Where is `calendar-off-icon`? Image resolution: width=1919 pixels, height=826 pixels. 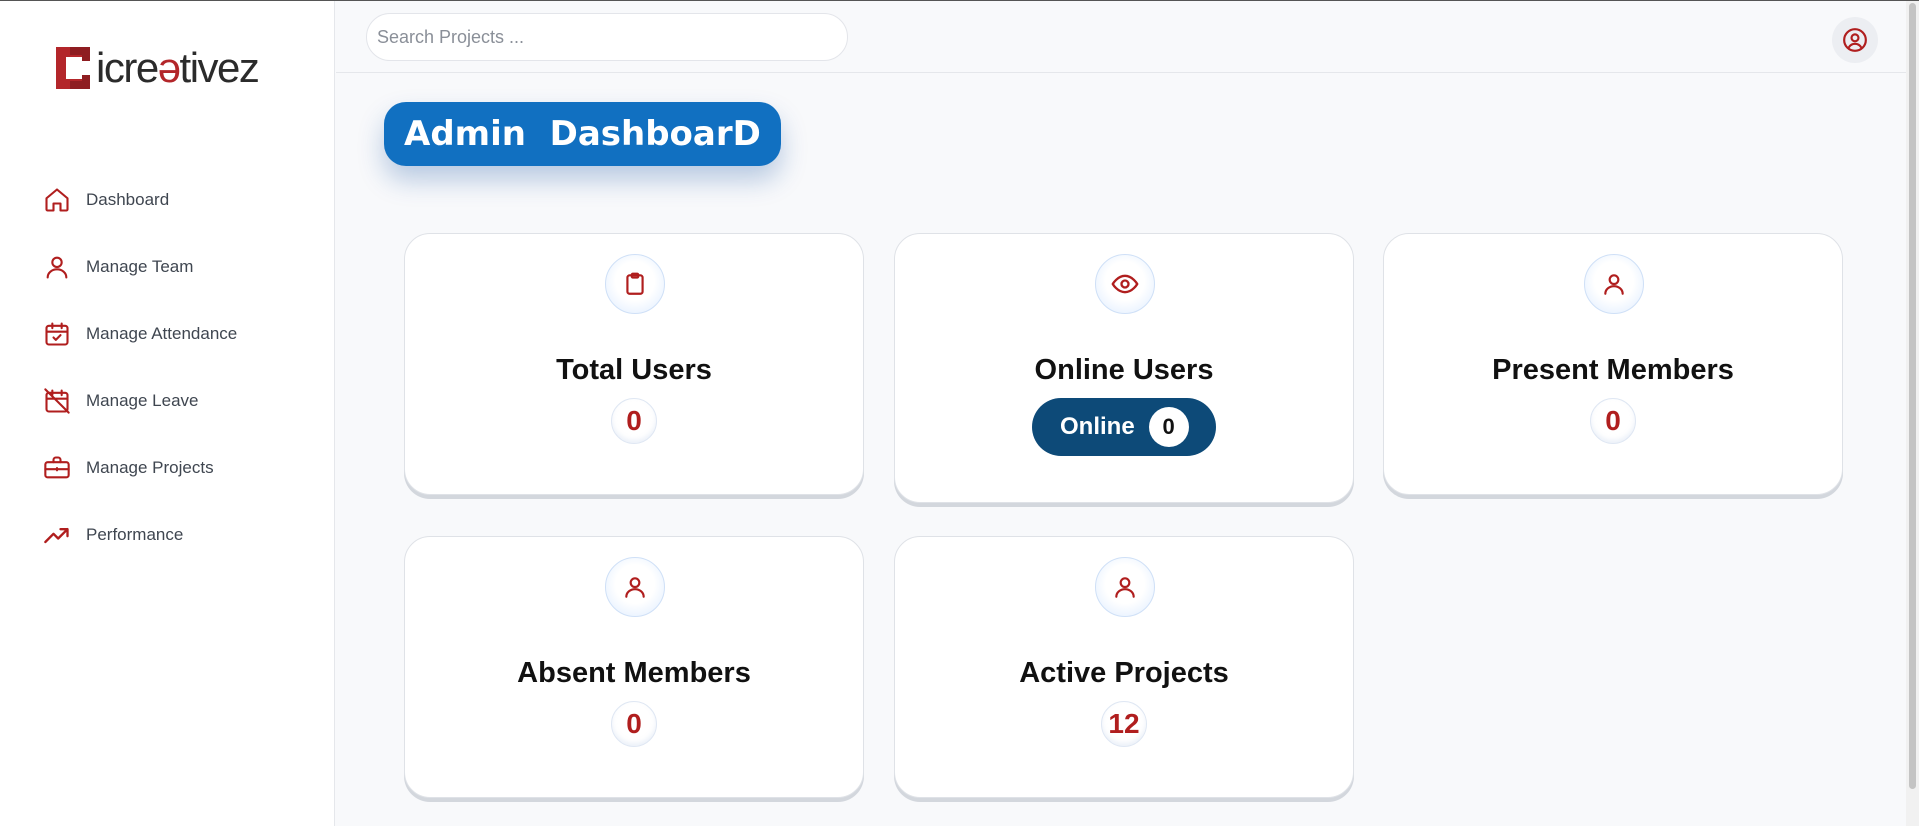
calendar-off-icon is located at coordinates (57, 401).